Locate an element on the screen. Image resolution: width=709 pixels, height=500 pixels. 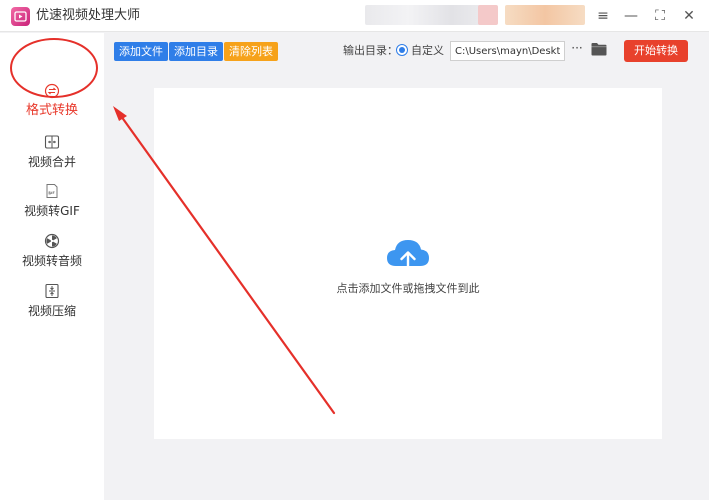
sidebar-item-label: 视频转GIF is located at coordinates (52, 211).